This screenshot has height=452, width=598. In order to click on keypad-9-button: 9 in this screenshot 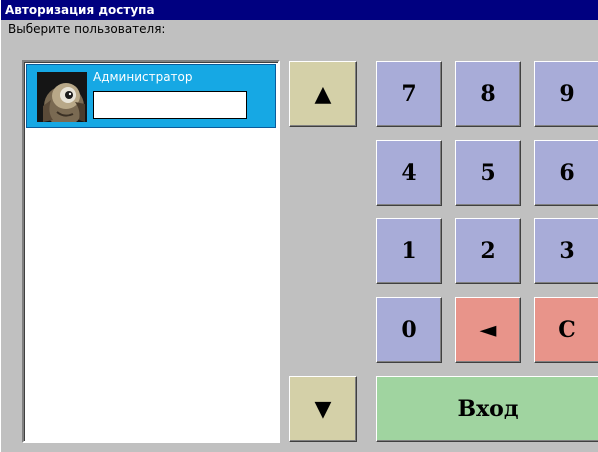, I will do `click(566, 94)`.